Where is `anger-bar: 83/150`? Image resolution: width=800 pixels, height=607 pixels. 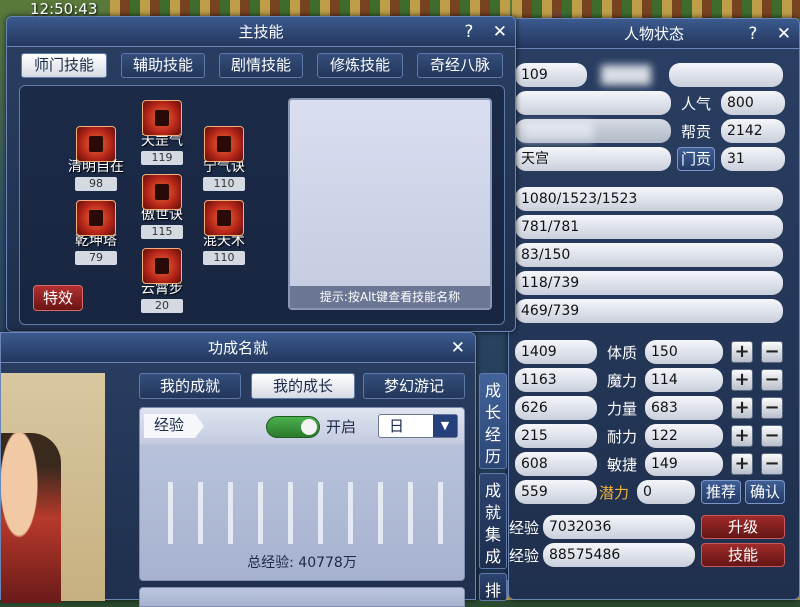 anger-bar: 83/150 is located at coordinates (649, 255).